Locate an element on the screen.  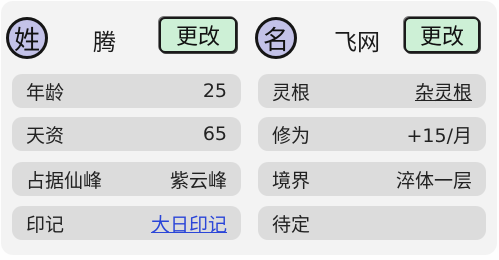
mark-link: 大日印记 is located at coordinates (189, 223).